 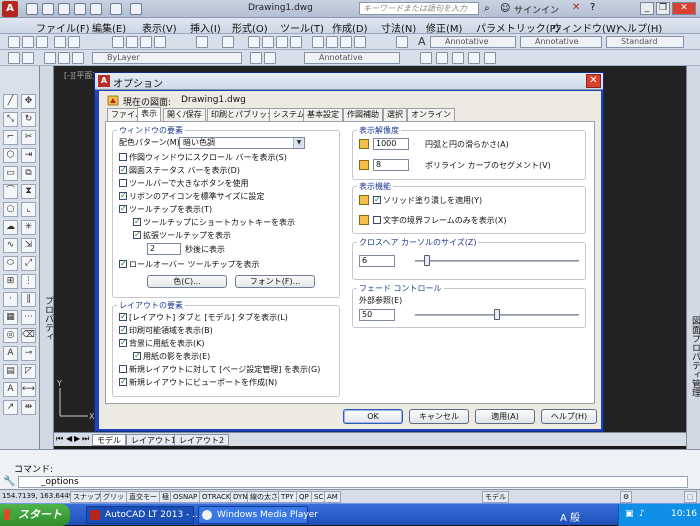 What do you see at coordinates (50, 58) in the screenshot?
I see `layer-on-icon` at bounding box center [50, 58].